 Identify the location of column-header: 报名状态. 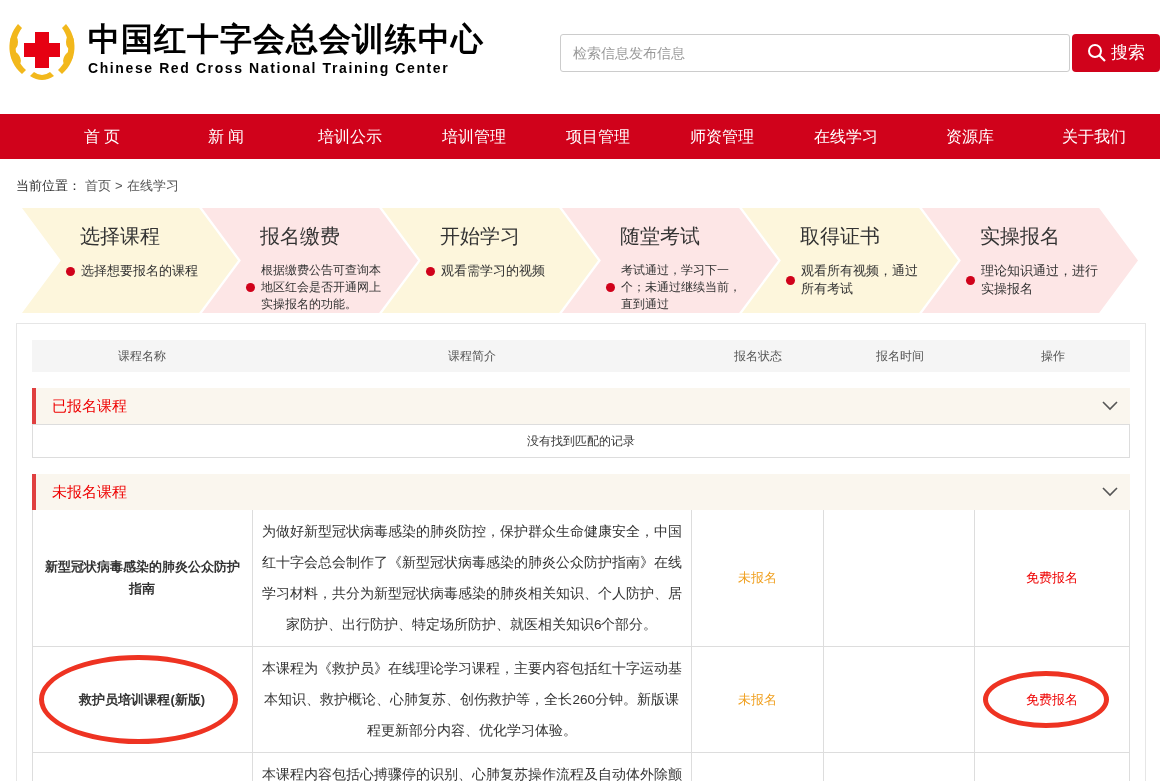
(758, 356).